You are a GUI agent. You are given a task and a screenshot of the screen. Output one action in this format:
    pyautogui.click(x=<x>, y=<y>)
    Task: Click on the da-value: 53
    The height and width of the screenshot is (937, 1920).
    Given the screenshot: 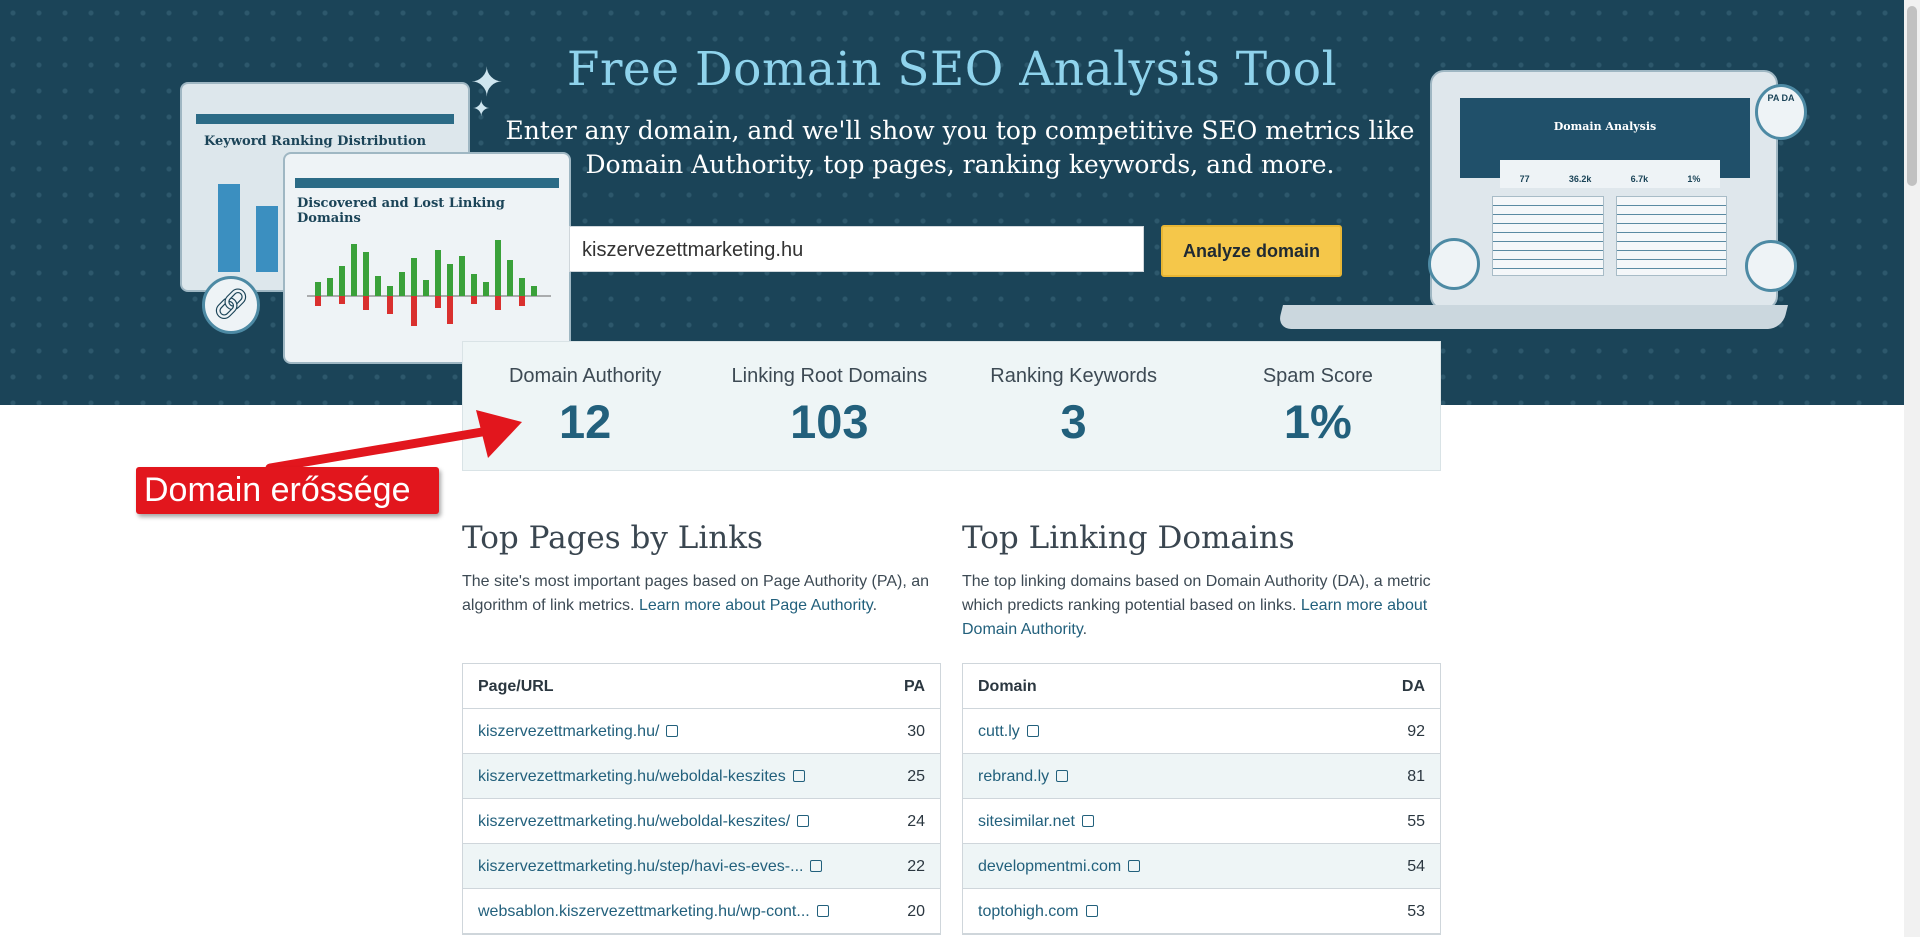 What is the action you would take?
    pyautogui.click(x=1416, y=911)
    